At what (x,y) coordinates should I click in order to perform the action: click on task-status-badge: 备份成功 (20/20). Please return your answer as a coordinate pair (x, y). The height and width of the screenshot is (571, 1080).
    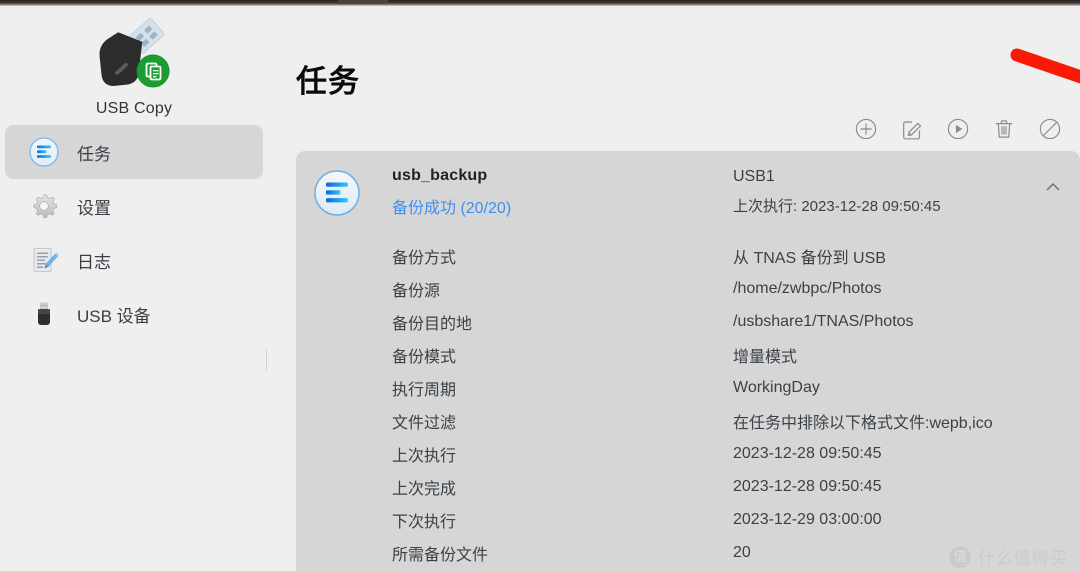
    Looking at the image, I should click on (452, 208).